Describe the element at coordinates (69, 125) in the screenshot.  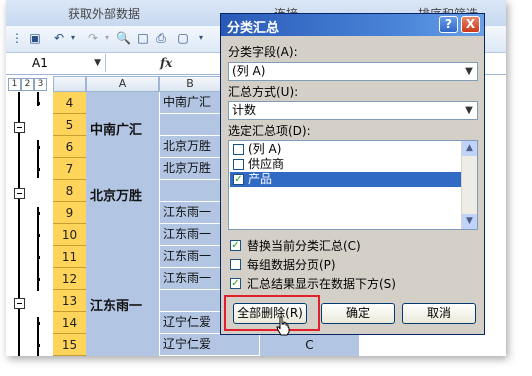
I see `row-header: 5` at that location.